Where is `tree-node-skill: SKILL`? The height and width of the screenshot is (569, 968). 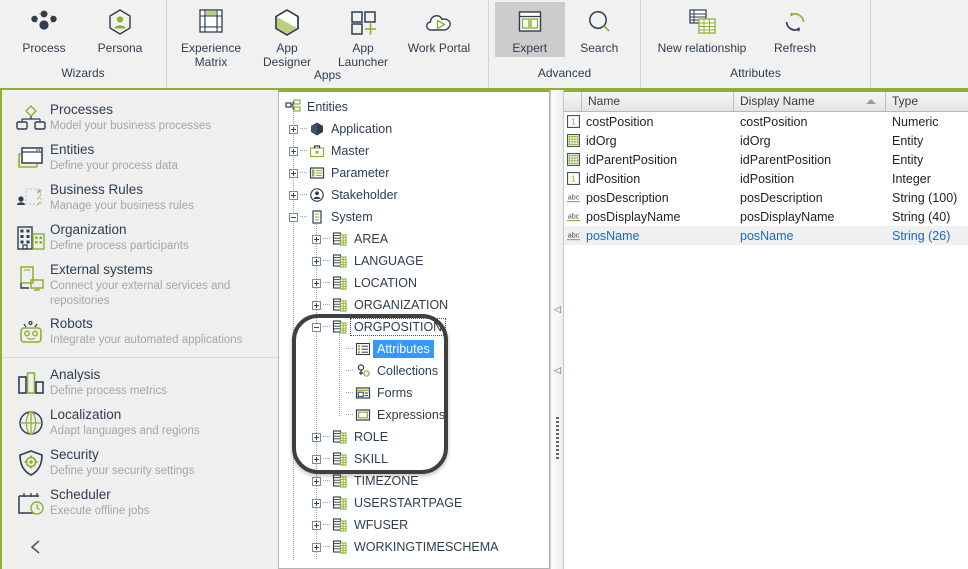
tree-node-skill: SKILL is located at coordinates (414, 459).